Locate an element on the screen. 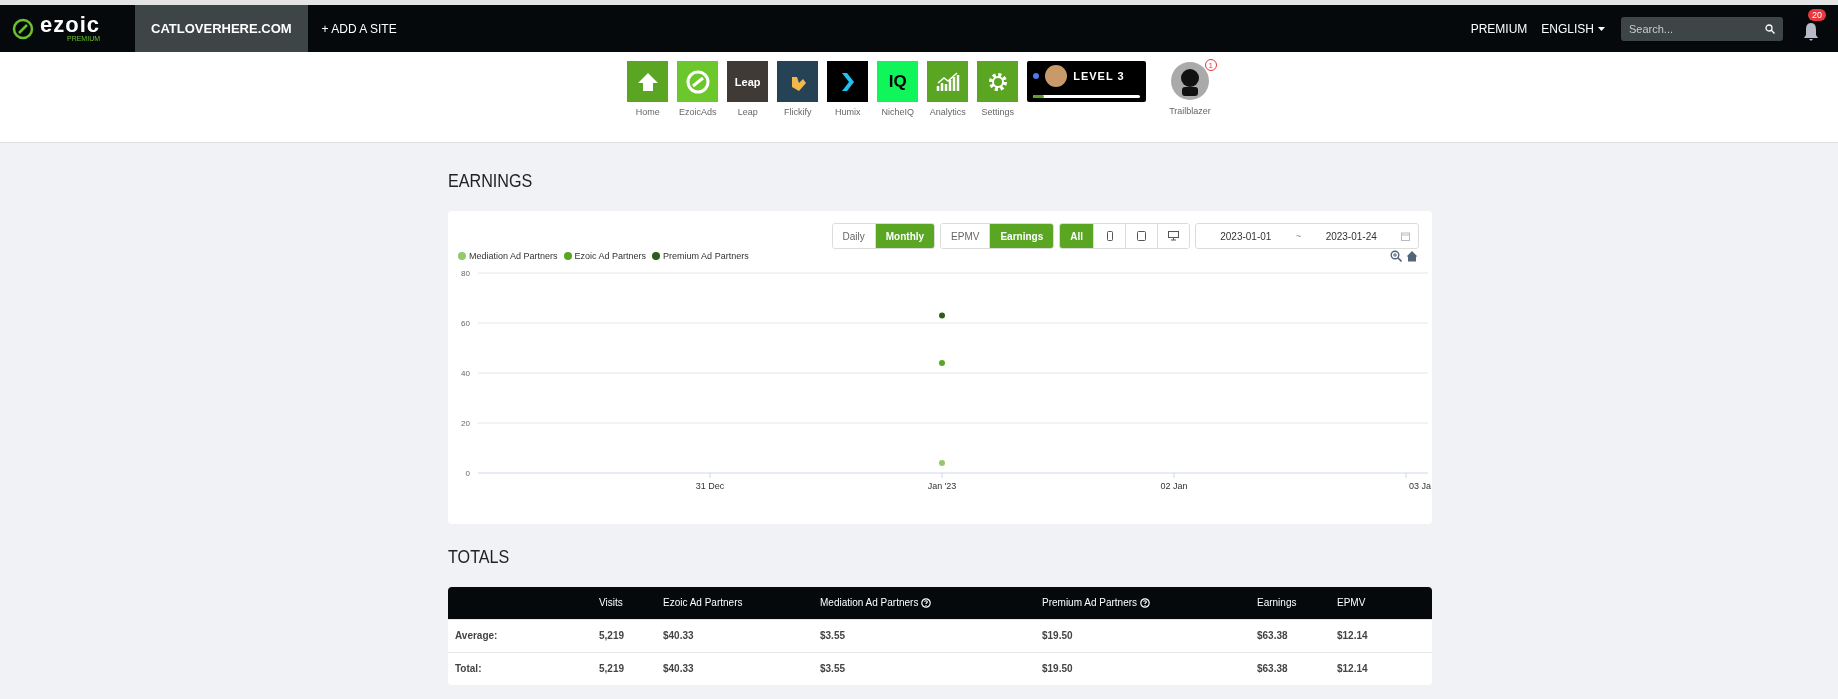 The image size is (1838, 699). section-title: EARNINGS is located at coordinates (491, 181).